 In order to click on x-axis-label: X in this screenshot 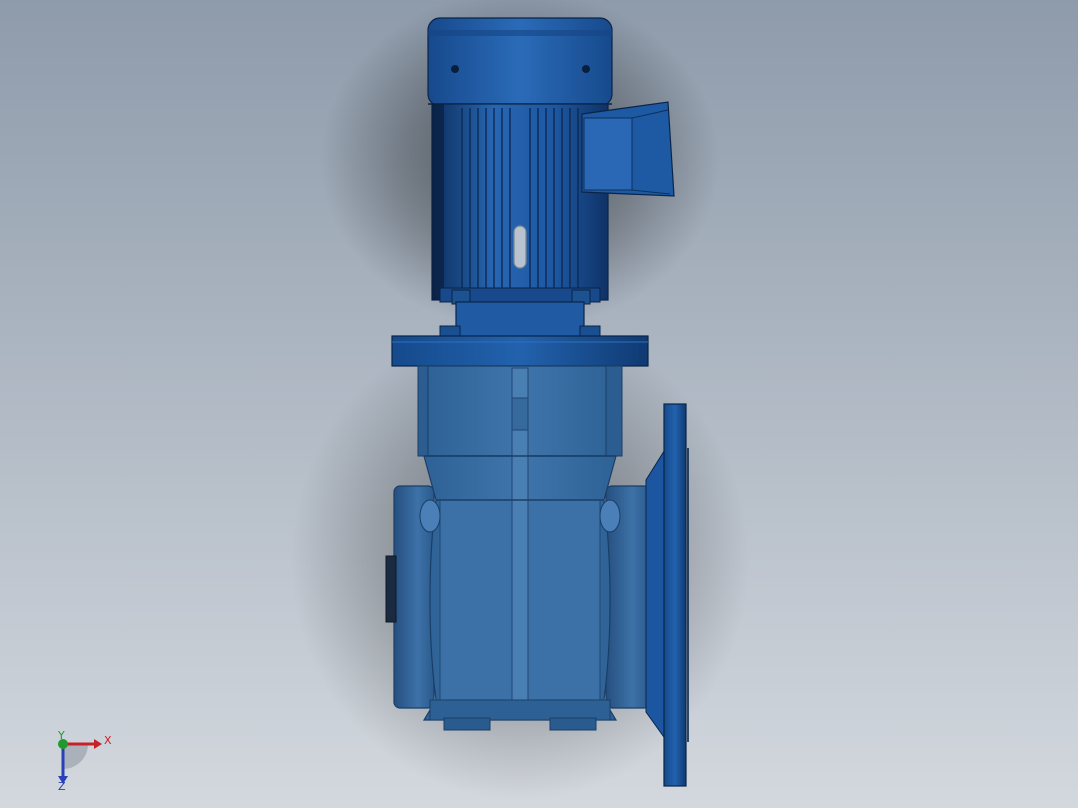, I will do `click(108, 740)`.